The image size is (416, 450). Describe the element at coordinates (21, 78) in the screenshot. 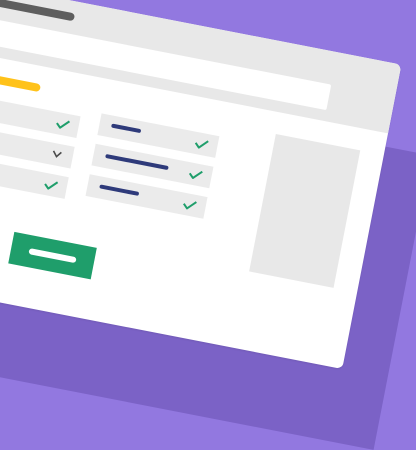

I see `form-heading-placeholder` at that location.